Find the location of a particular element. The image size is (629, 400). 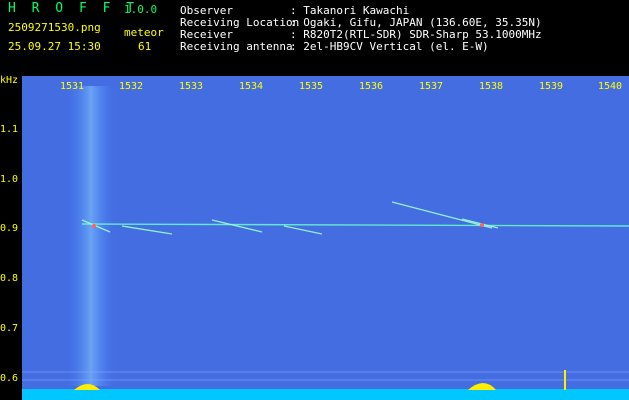

x-tick-1539: 1539 is located at coordinates (551, 86).